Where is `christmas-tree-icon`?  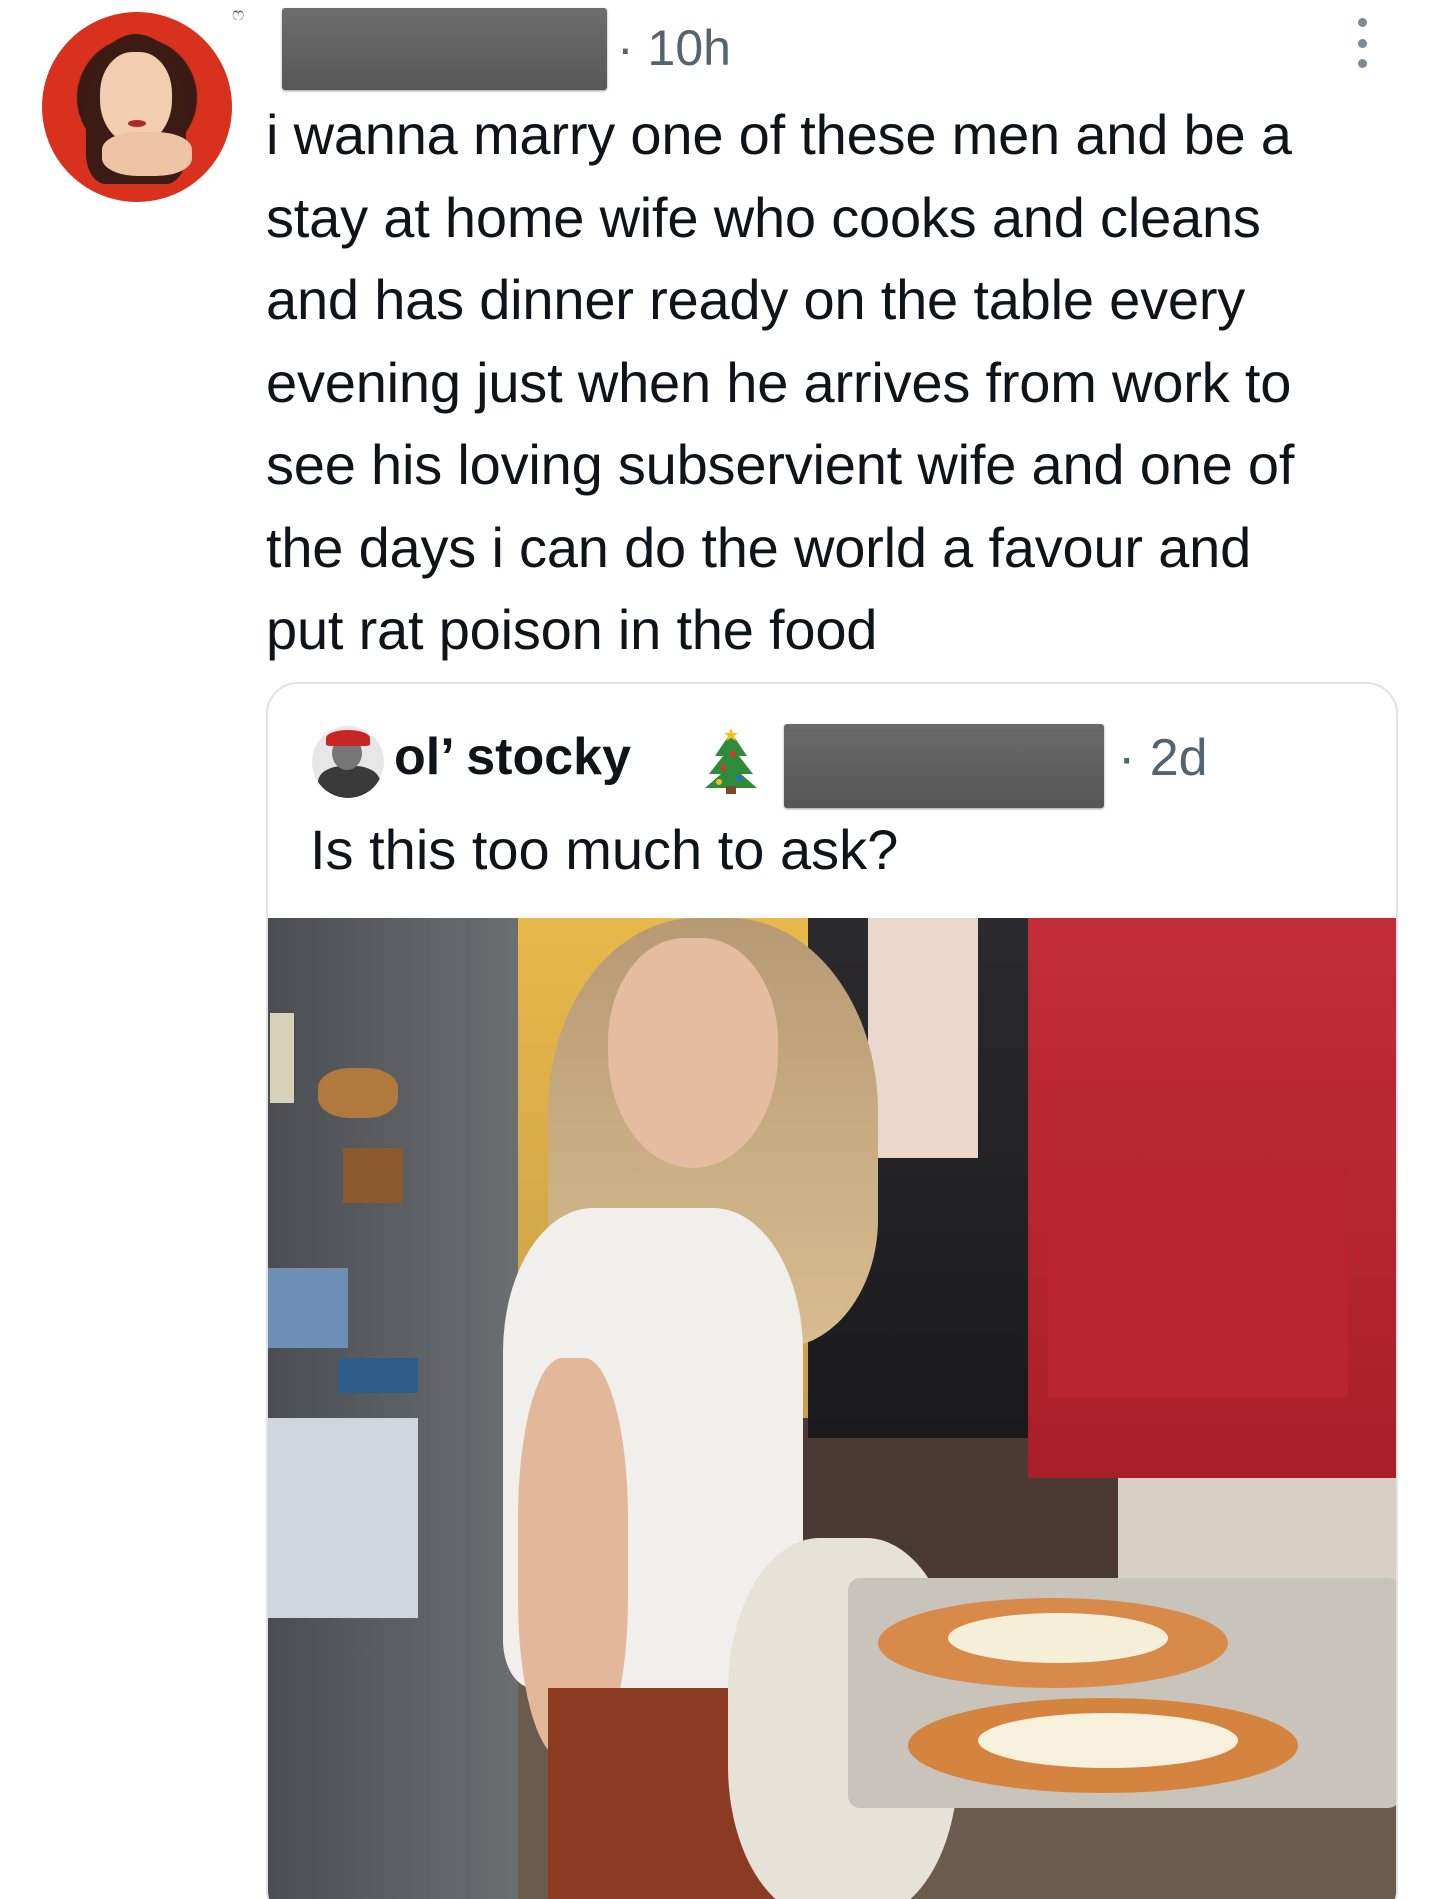 christmas-tree-icon is located at coordinates (731, 761).